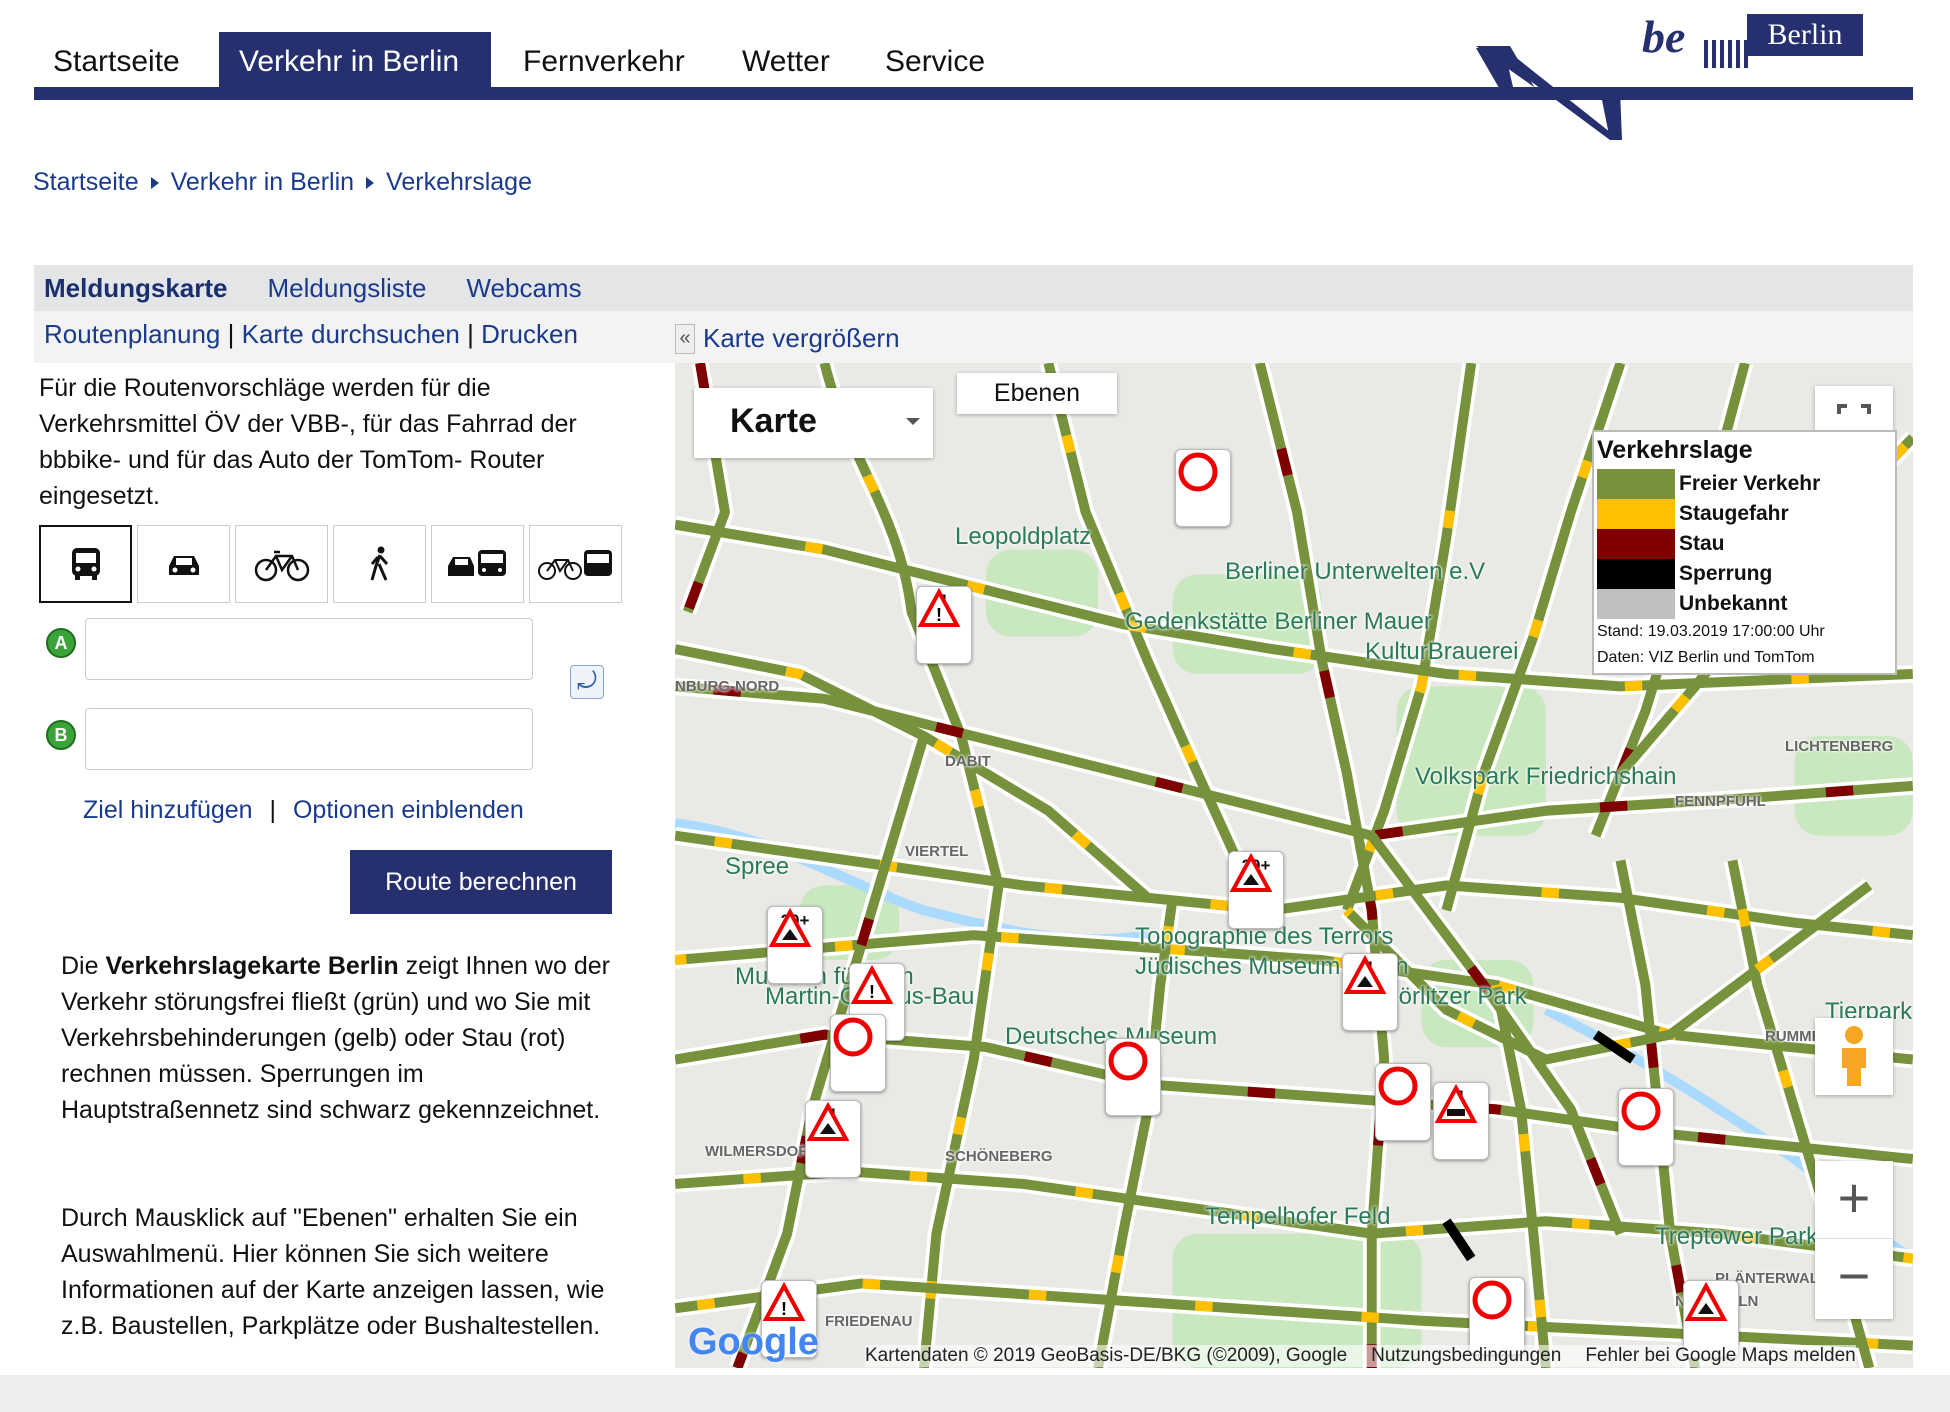 This screenshot has width=1950, height=1412. I want to click on tab-meldungsliste: Meldungsliste, so click(347, 288).